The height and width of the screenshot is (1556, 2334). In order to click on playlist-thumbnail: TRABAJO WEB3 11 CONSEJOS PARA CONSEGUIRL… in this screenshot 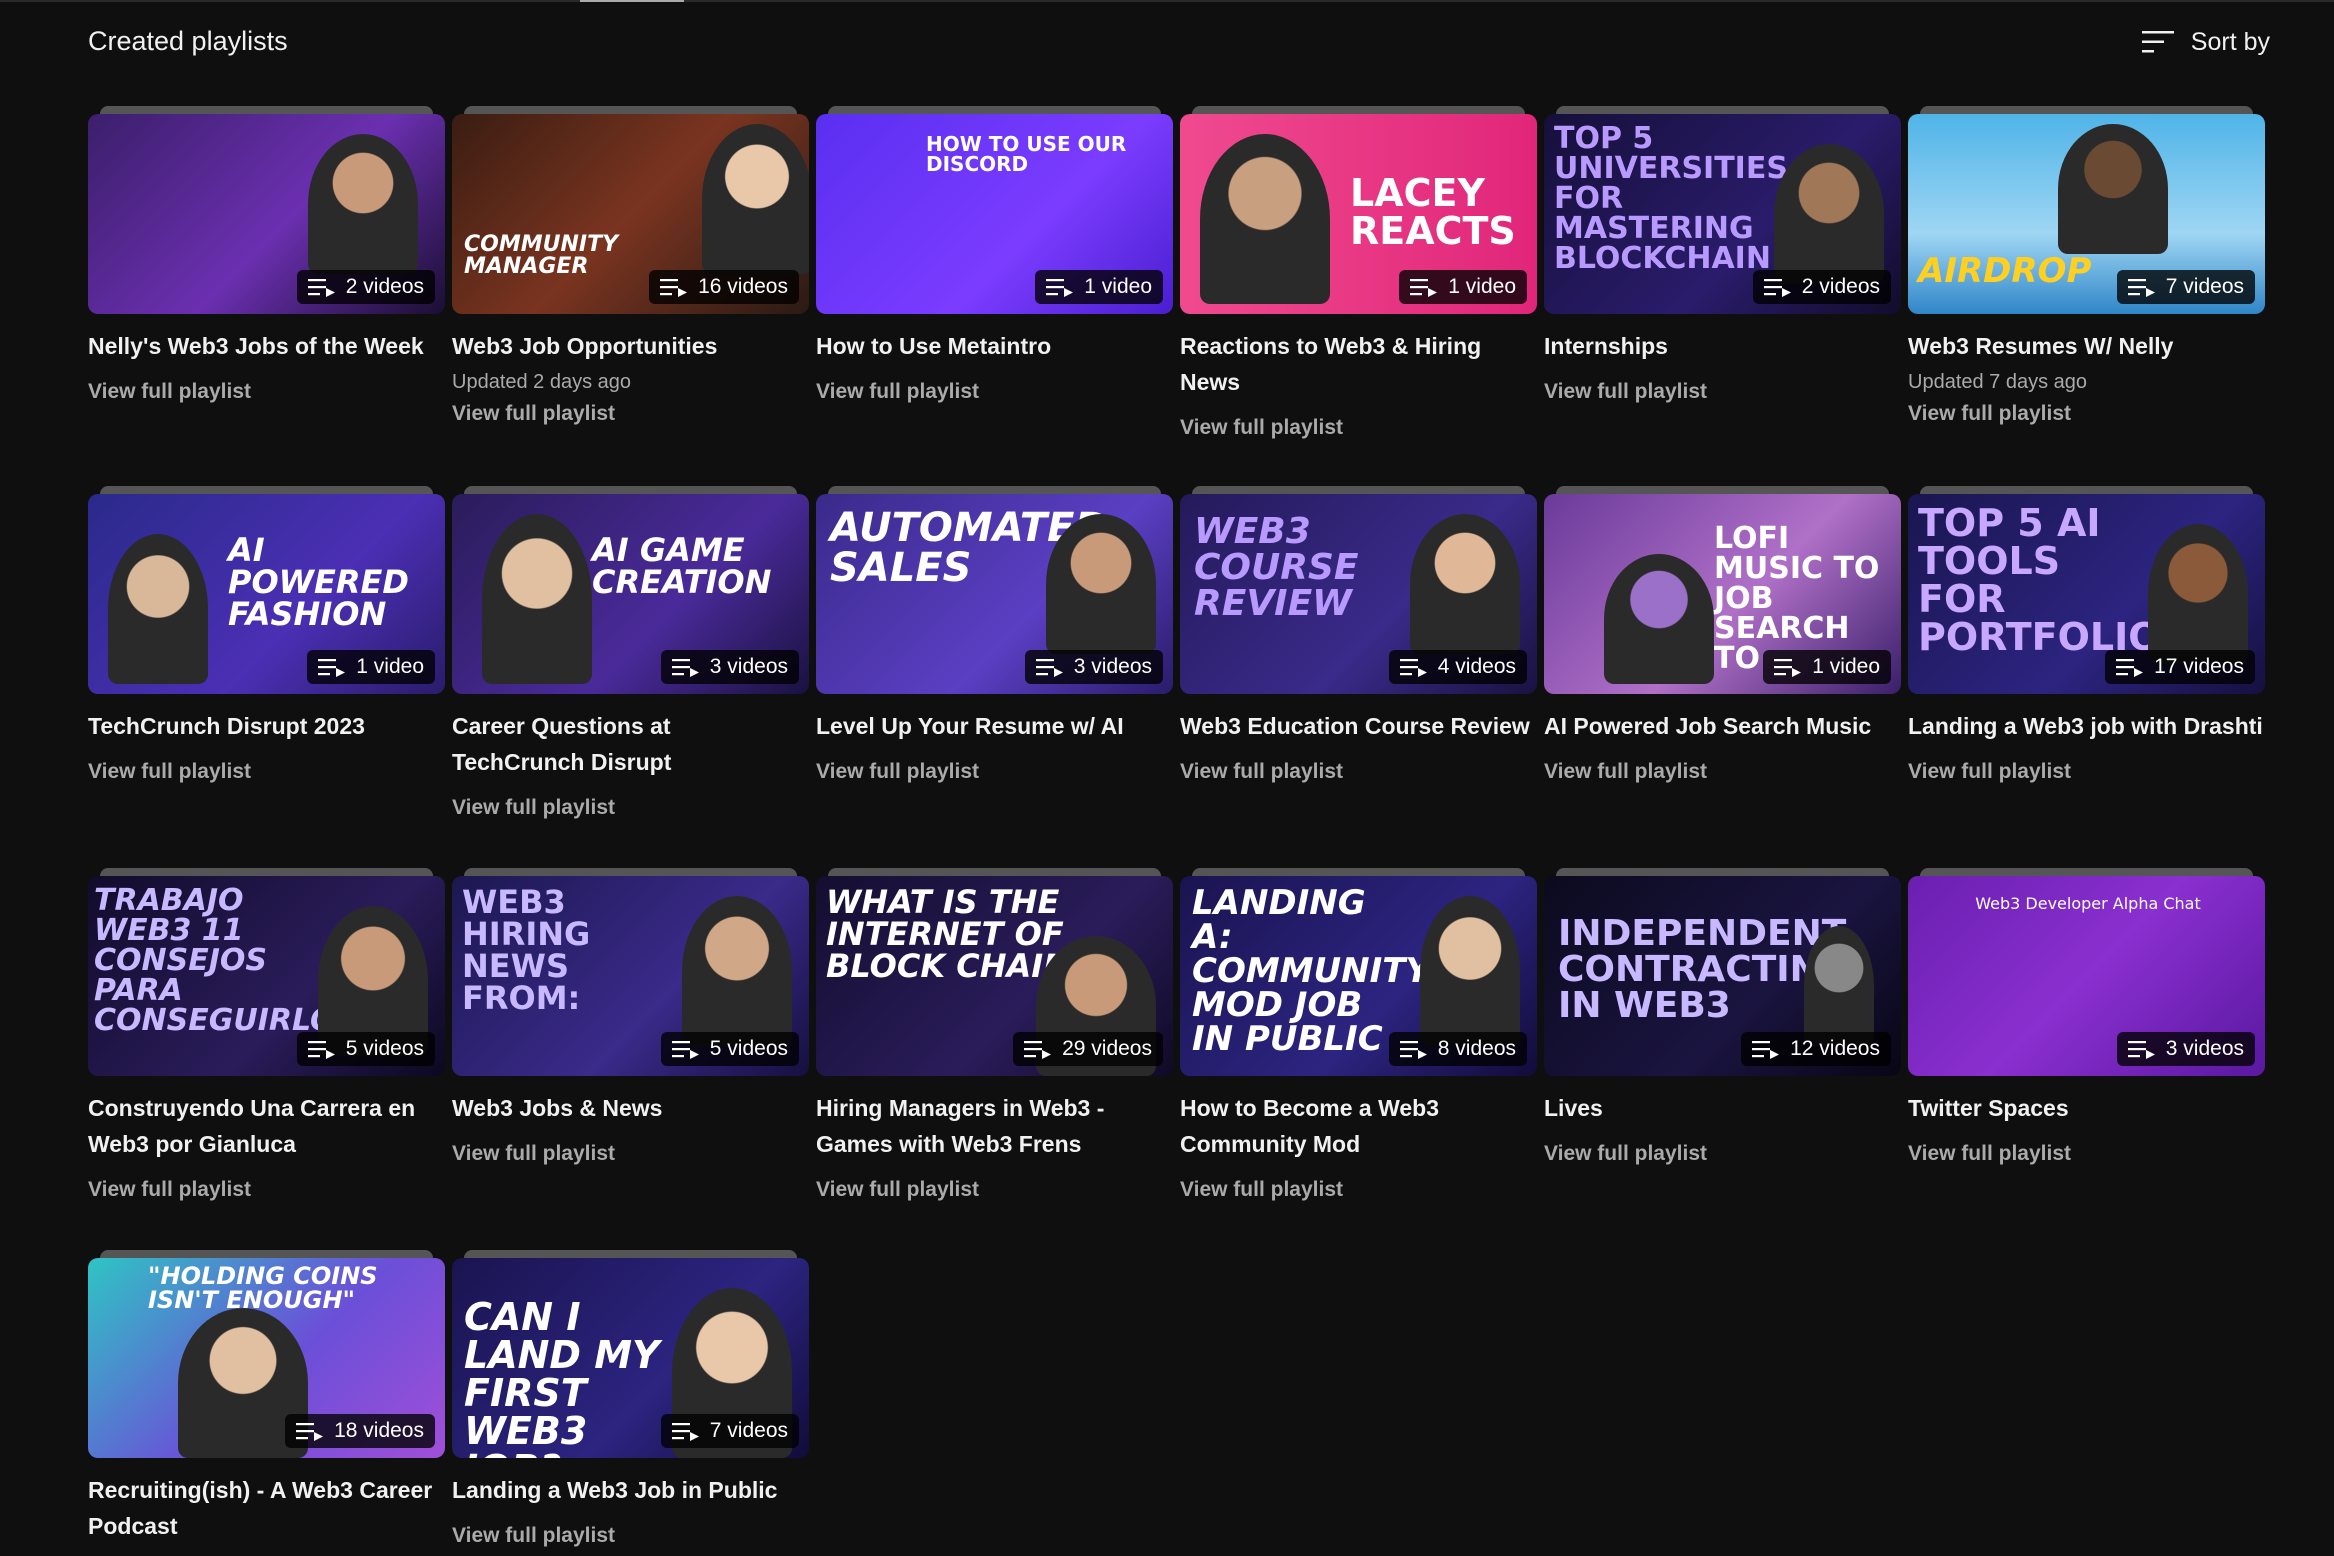, I will do `click(266, 972)`.